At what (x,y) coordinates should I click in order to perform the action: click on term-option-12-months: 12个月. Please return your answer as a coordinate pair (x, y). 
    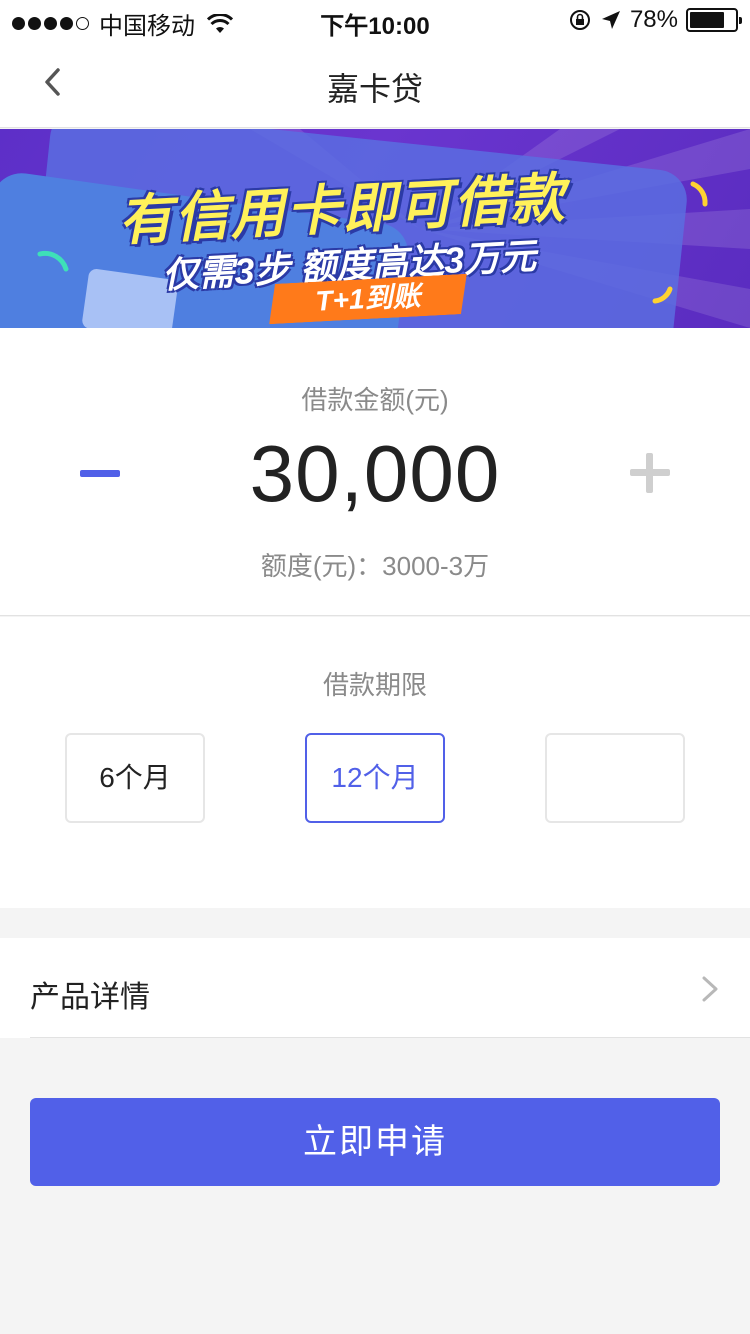
    Looking at the image, I should click on (375, 778).